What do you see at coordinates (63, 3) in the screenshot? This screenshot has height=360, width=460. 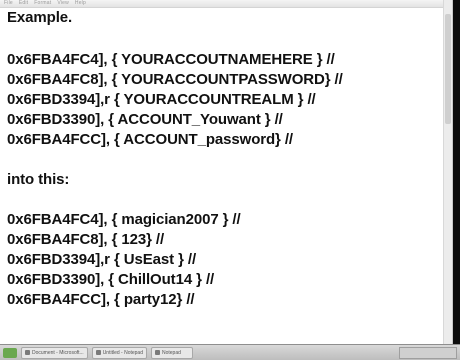 I see `menu-view: View` at bounding box center [63, 3].